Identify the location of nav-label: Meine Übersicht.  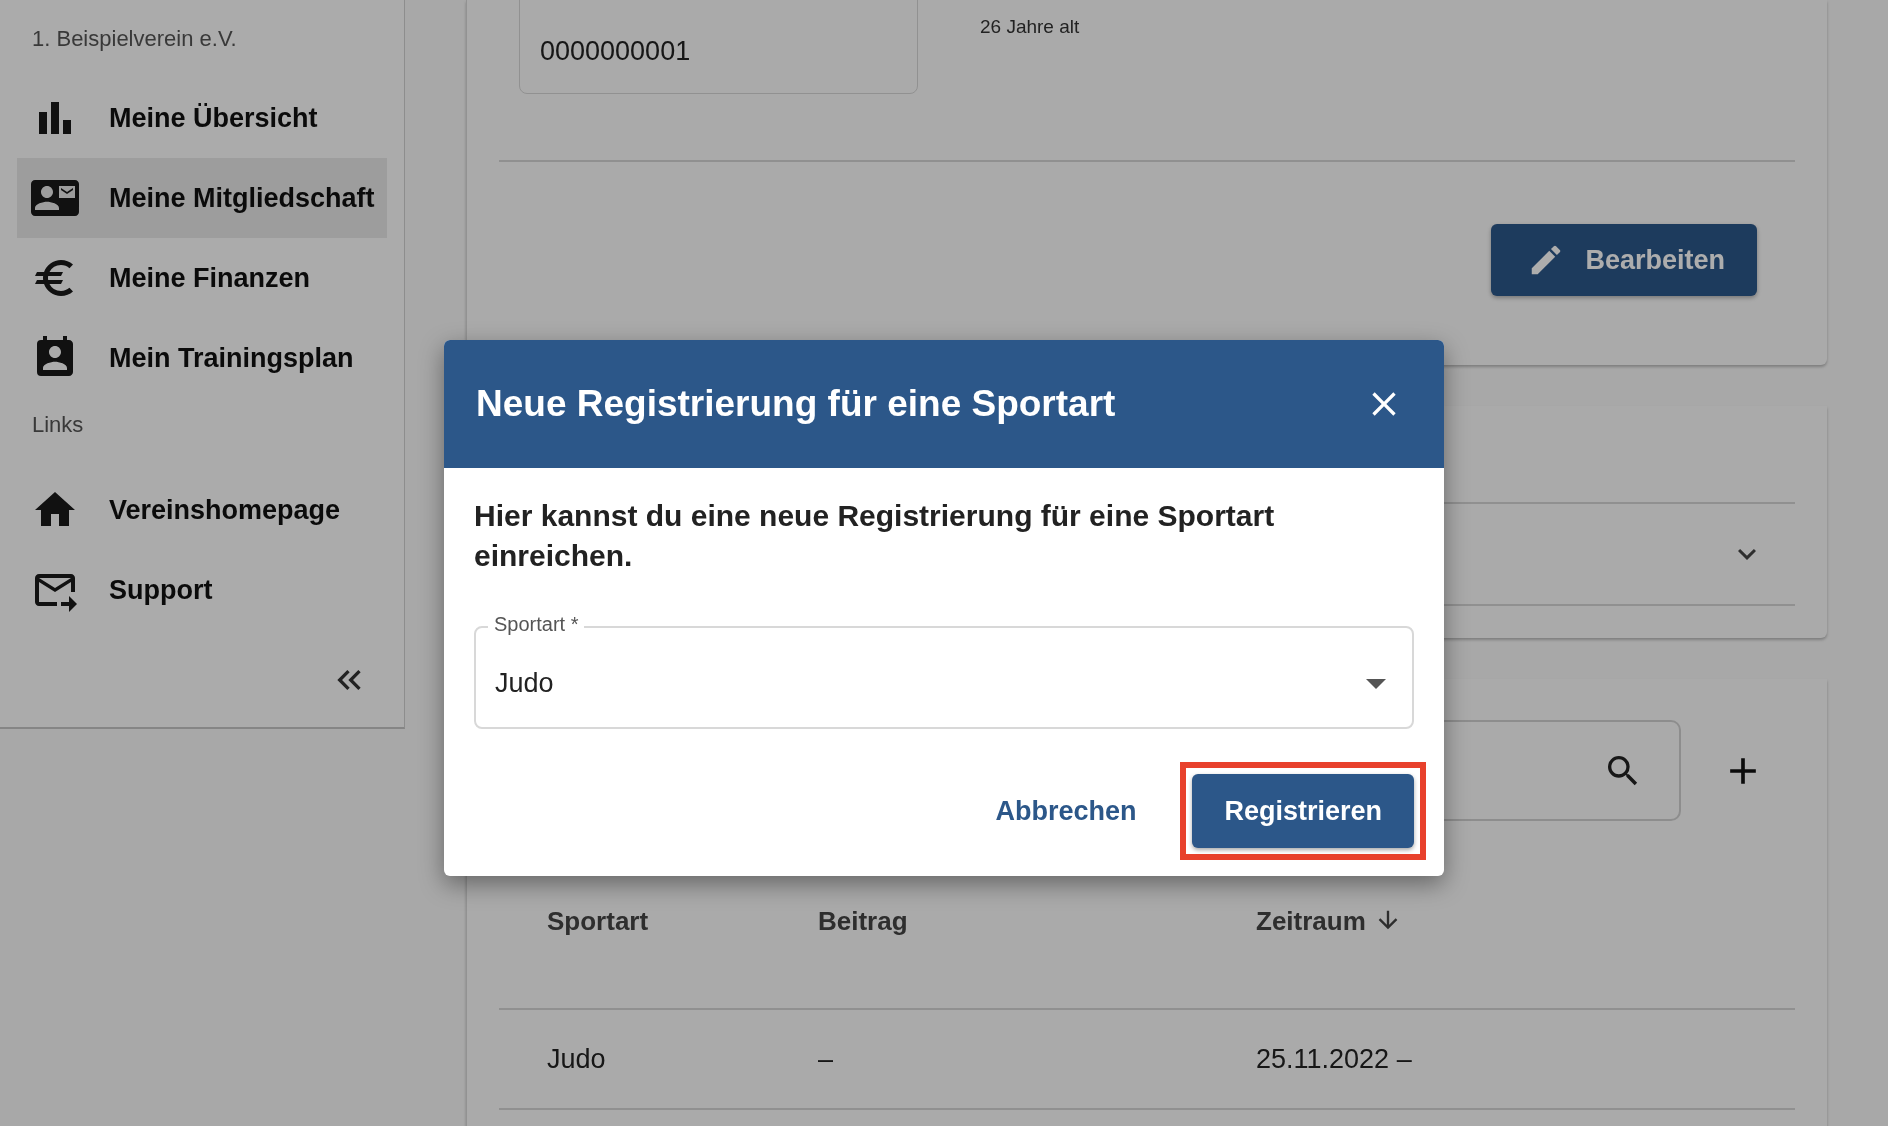
(213, 118).